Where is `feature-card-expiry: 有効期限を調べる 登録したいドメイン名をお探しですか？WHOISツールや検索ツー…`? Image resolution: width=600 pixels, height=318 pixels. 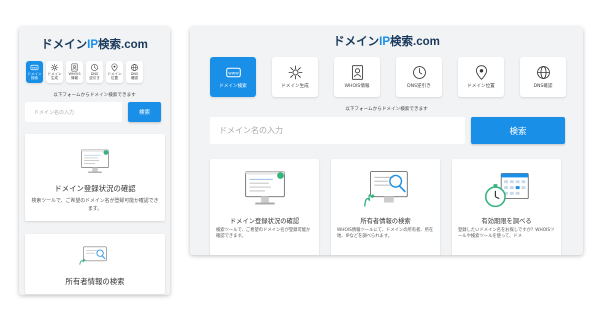
feature-card-expiry: 有効期限を調べる 登録したいドメイン名をお探しですか？WHOISツールや検索ツー… is located at coordinates (506, 207).